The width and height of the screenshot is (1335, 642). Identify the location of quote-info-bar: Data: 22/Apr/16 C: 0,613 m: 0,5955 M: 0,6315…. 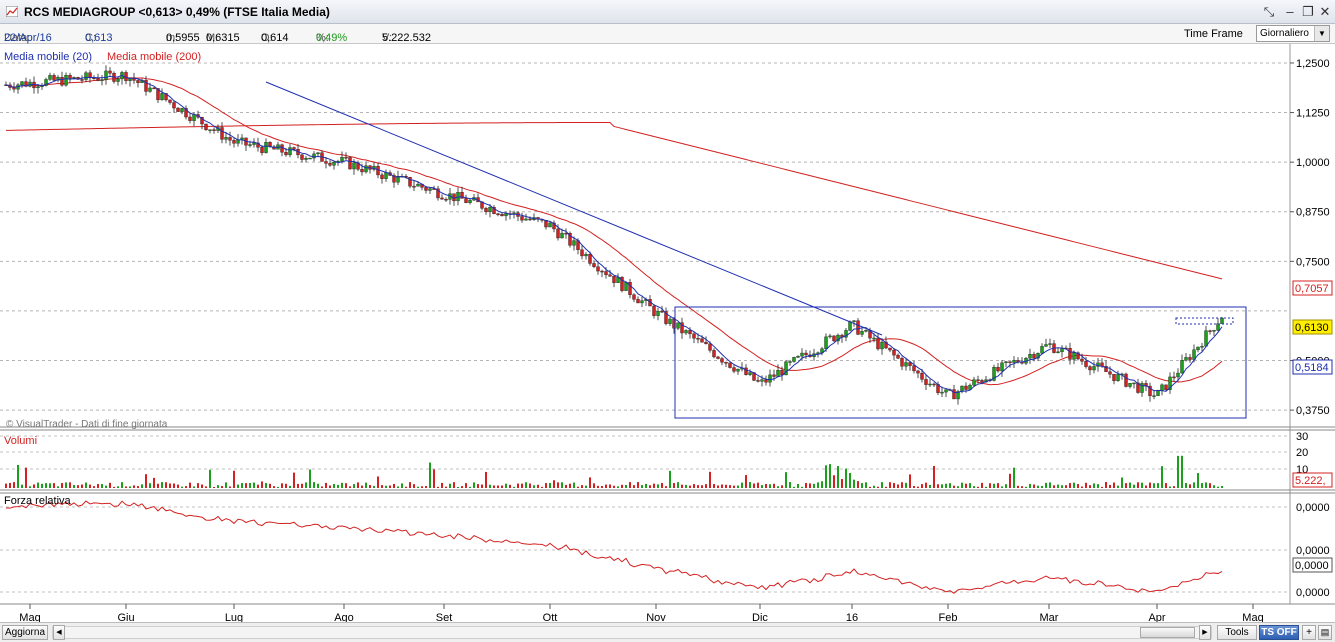
(667, 34).